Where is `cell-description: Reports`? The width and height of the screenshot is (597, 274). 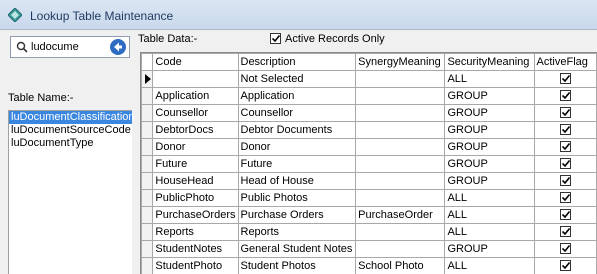
cell-description: Reports is located at coordinates (297, 232).